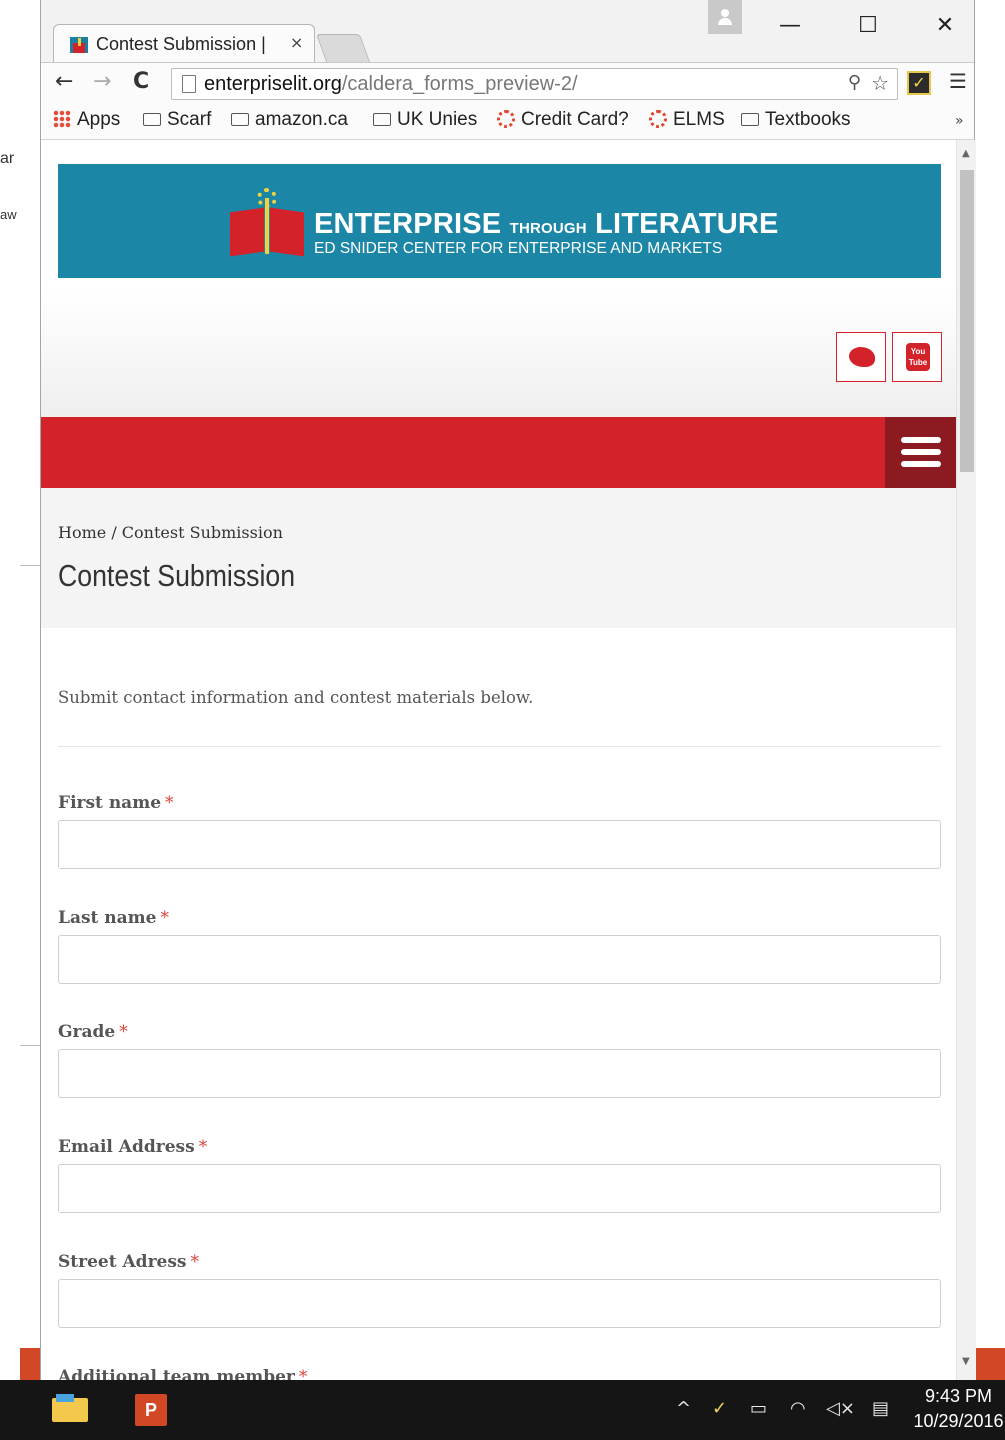  What do you see at coordinates (133, 1147) in the screenshot?
I see `email-label: Email Address *` at bounding box center [133, 1147].